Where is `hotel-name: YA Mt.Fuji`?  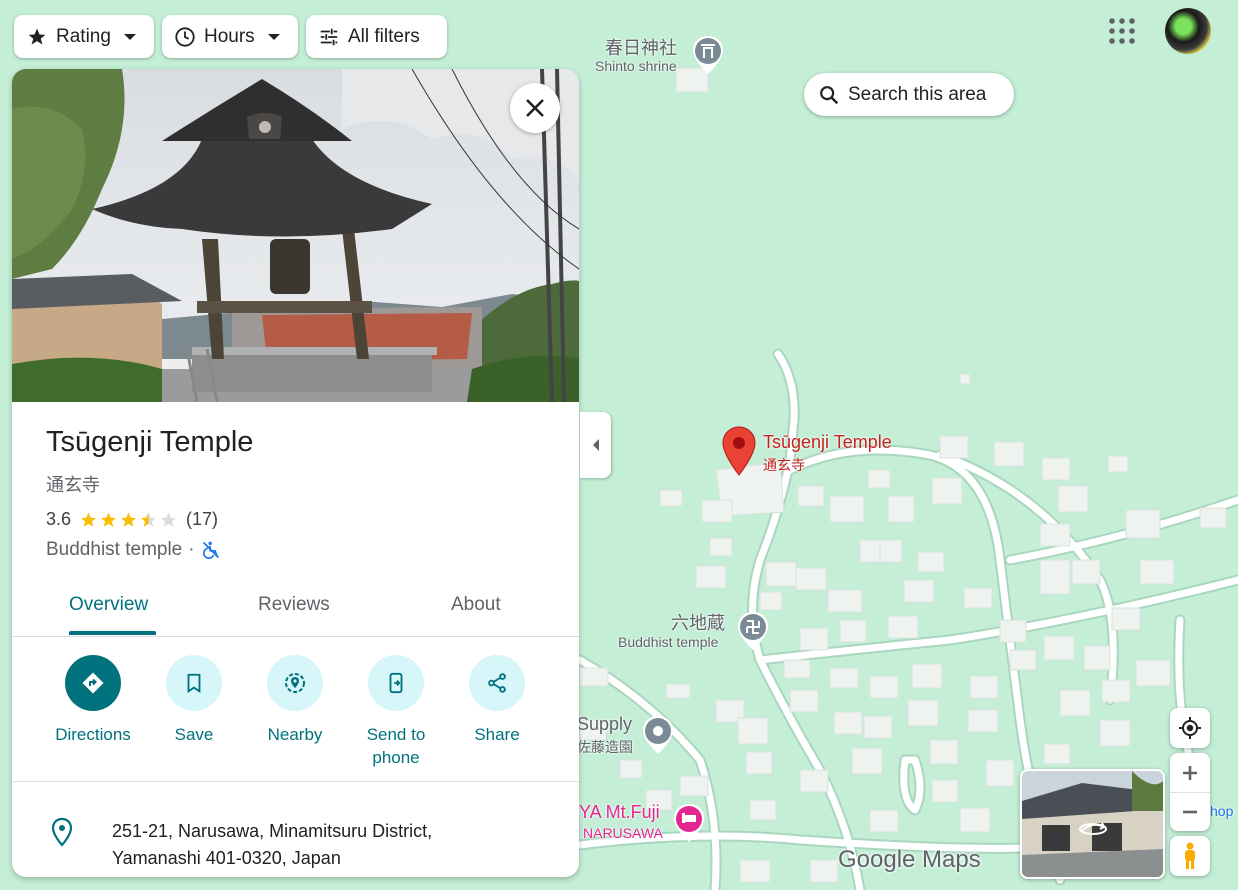 hotel-name: YA Mt.Fuji is located at coordinates (619, 812).